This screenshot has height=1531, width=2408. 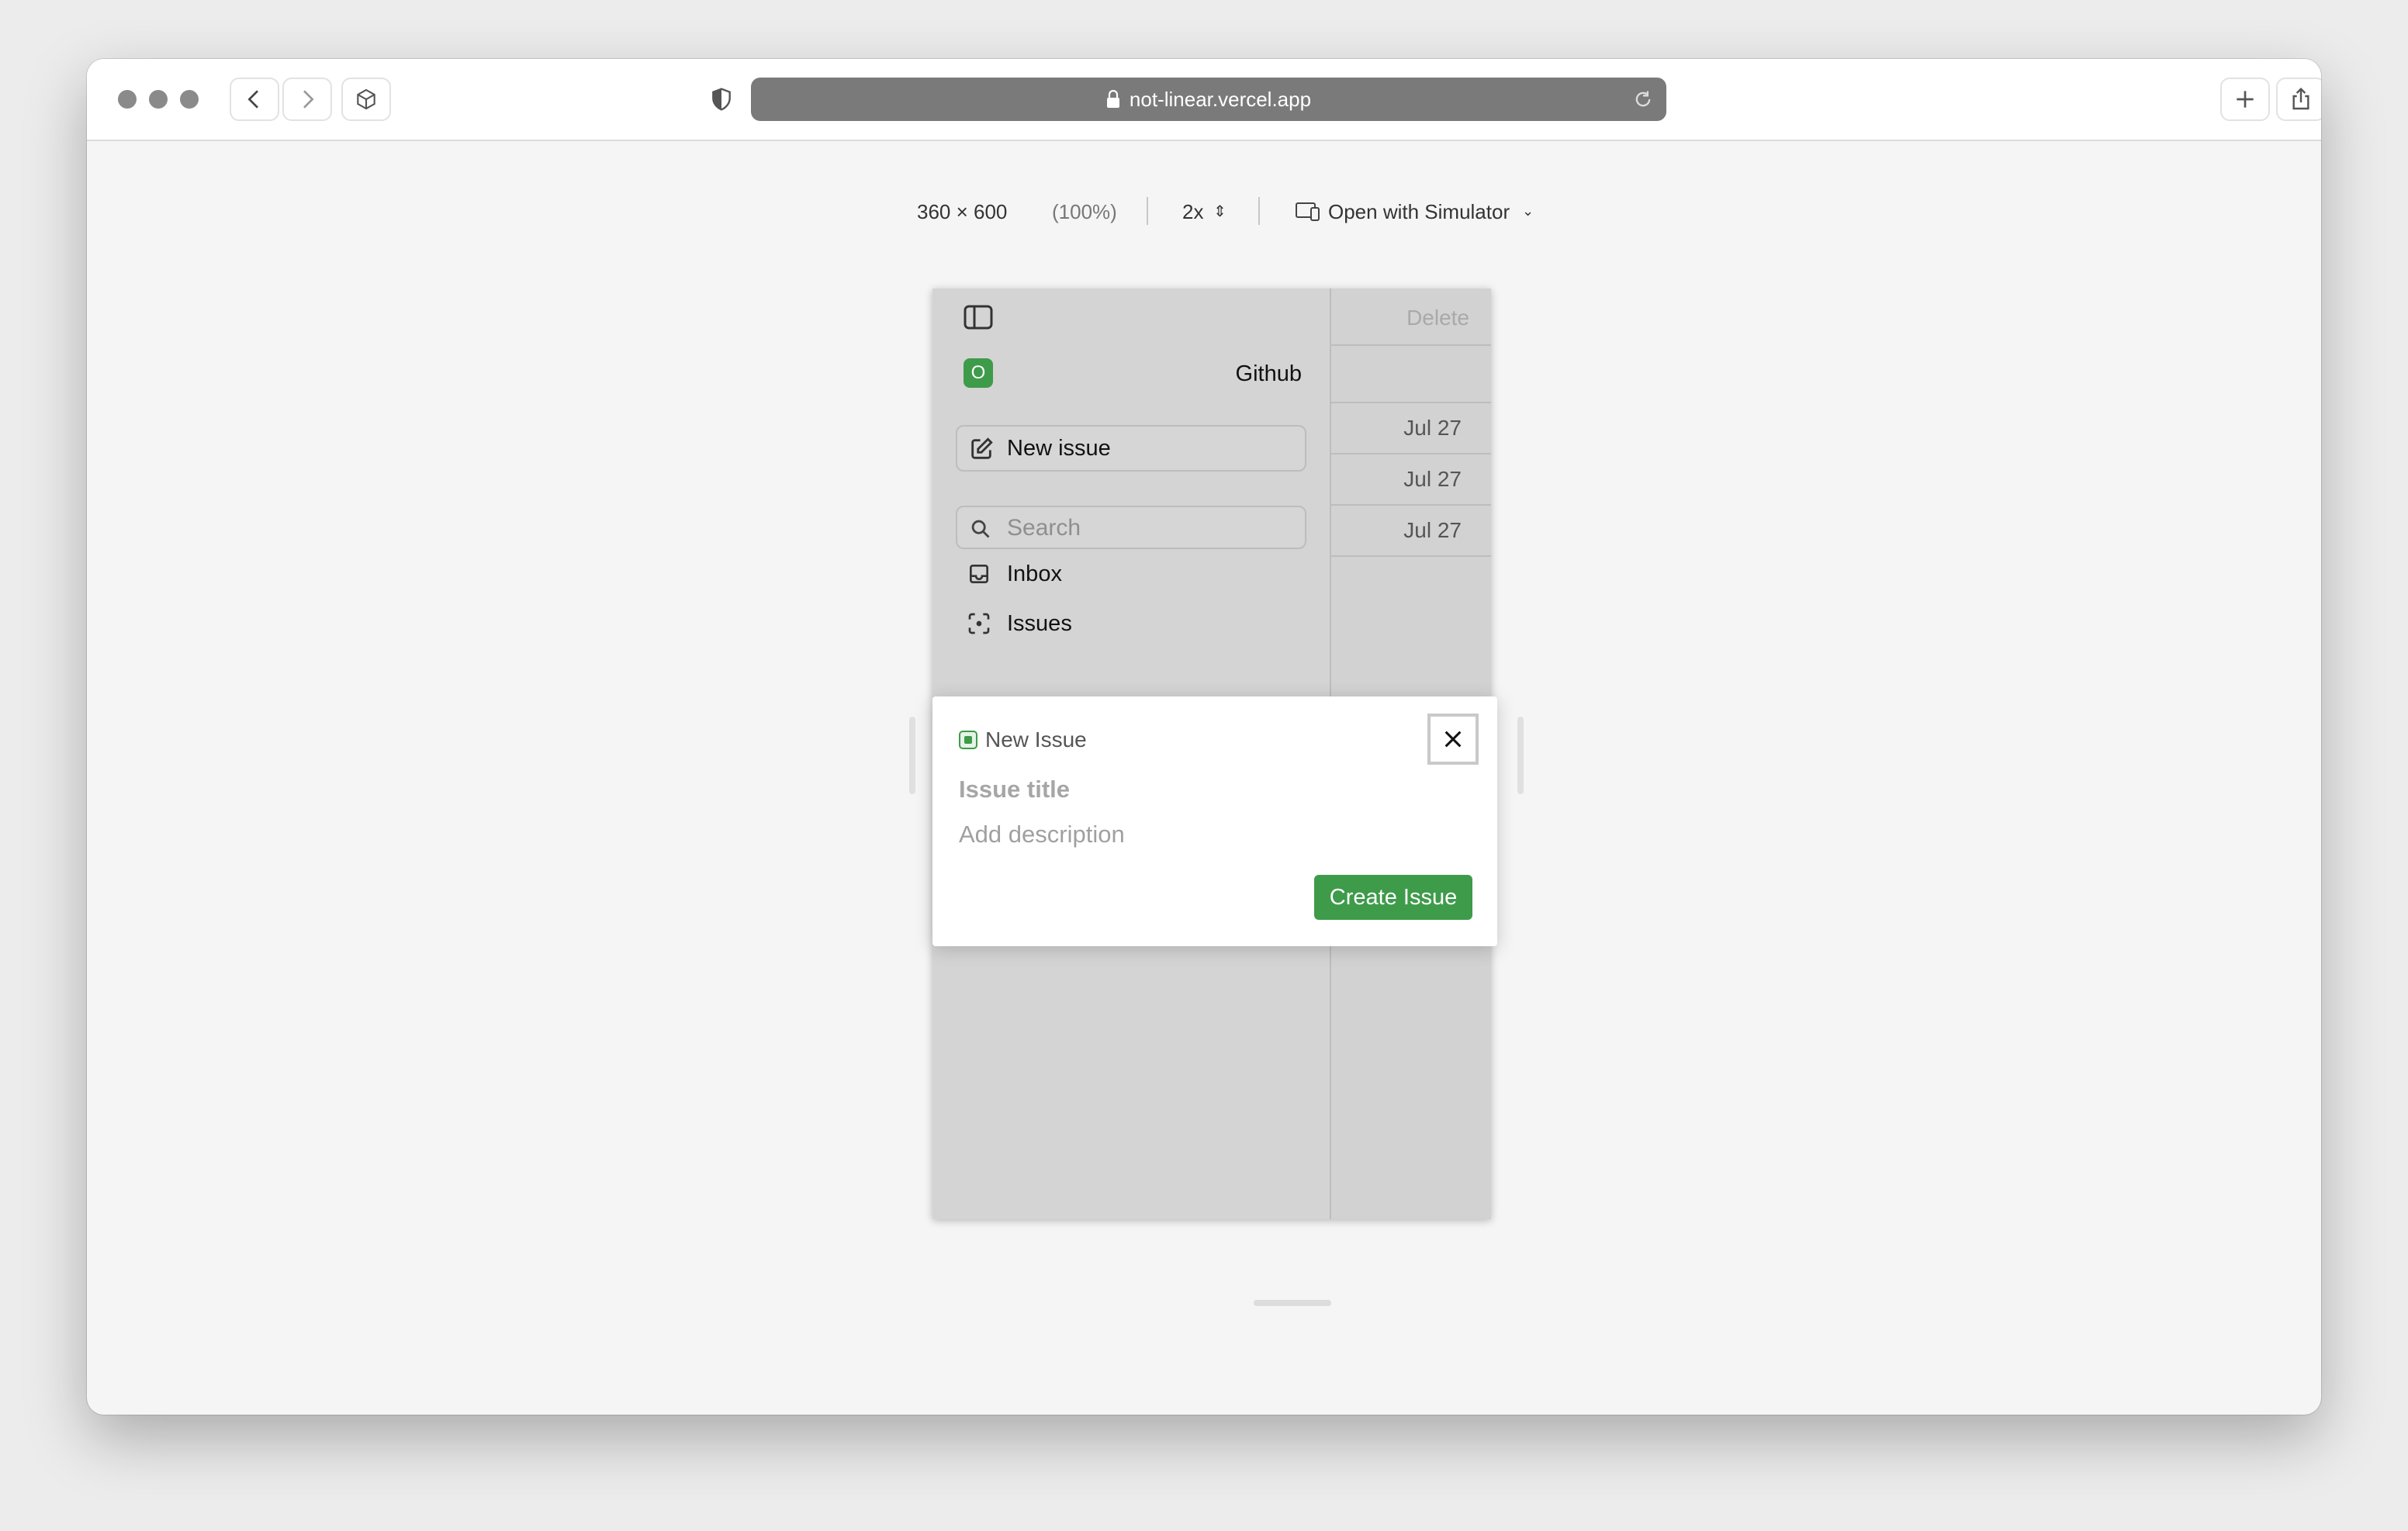 What do you see at coordinates (1192, 212) in the screenshot?
I see `scale-selector: 2x` at bounding box center [1192, 212].